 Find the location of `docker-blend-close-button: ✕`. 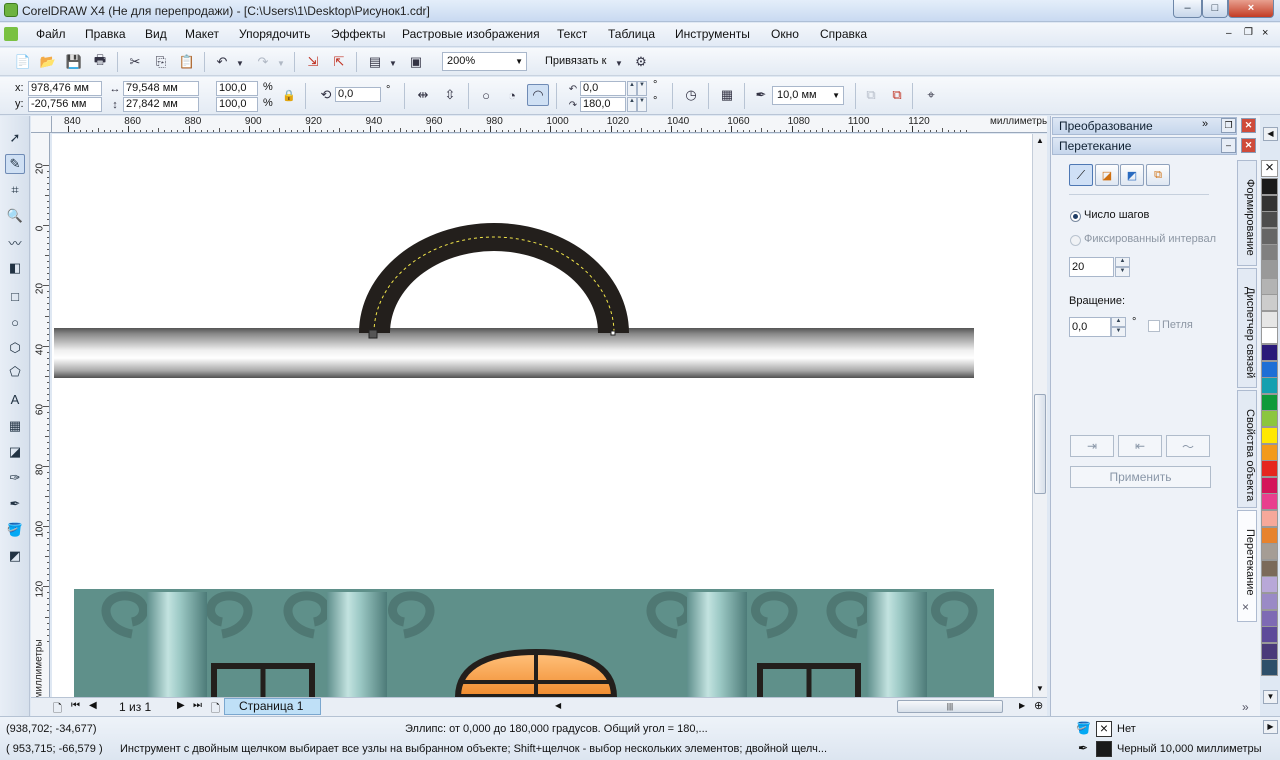

docker-blend-close-button: ✕ is located at coordinates (1248, 145).